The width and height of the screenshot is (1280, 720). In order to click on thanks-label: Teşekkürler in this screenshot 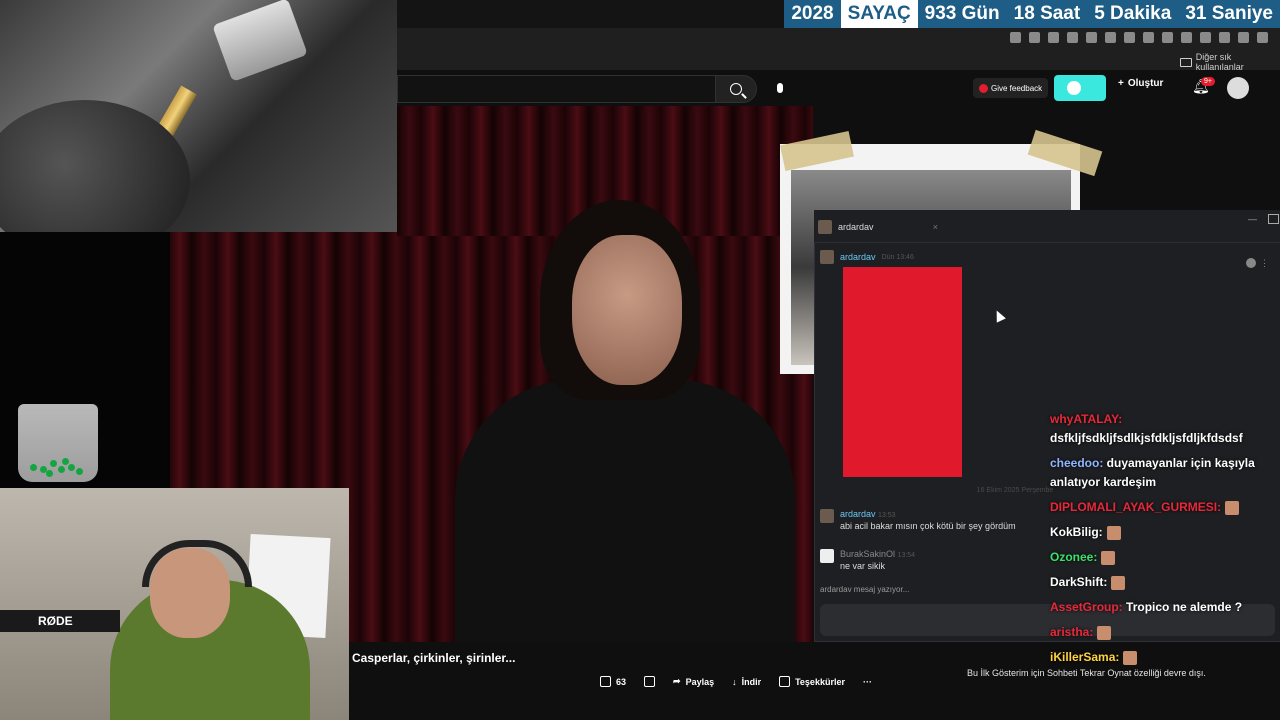, I will do `click(820, 681)`.